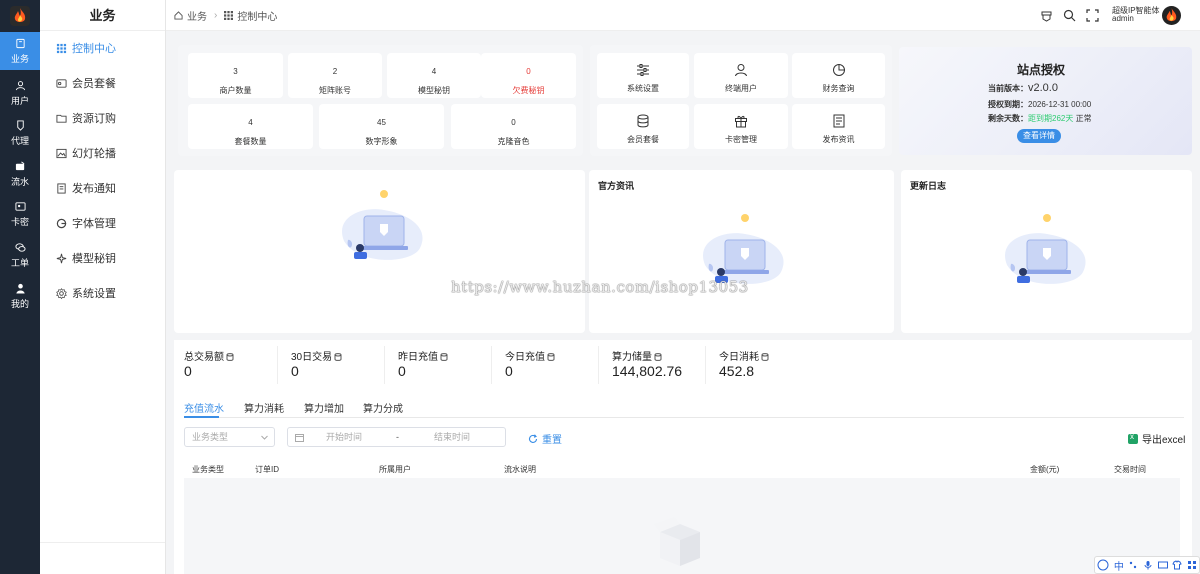 The height and width of the screenshot is (574, 1200). I want to click on rail-item-card: 卡密, so click(20, 214).